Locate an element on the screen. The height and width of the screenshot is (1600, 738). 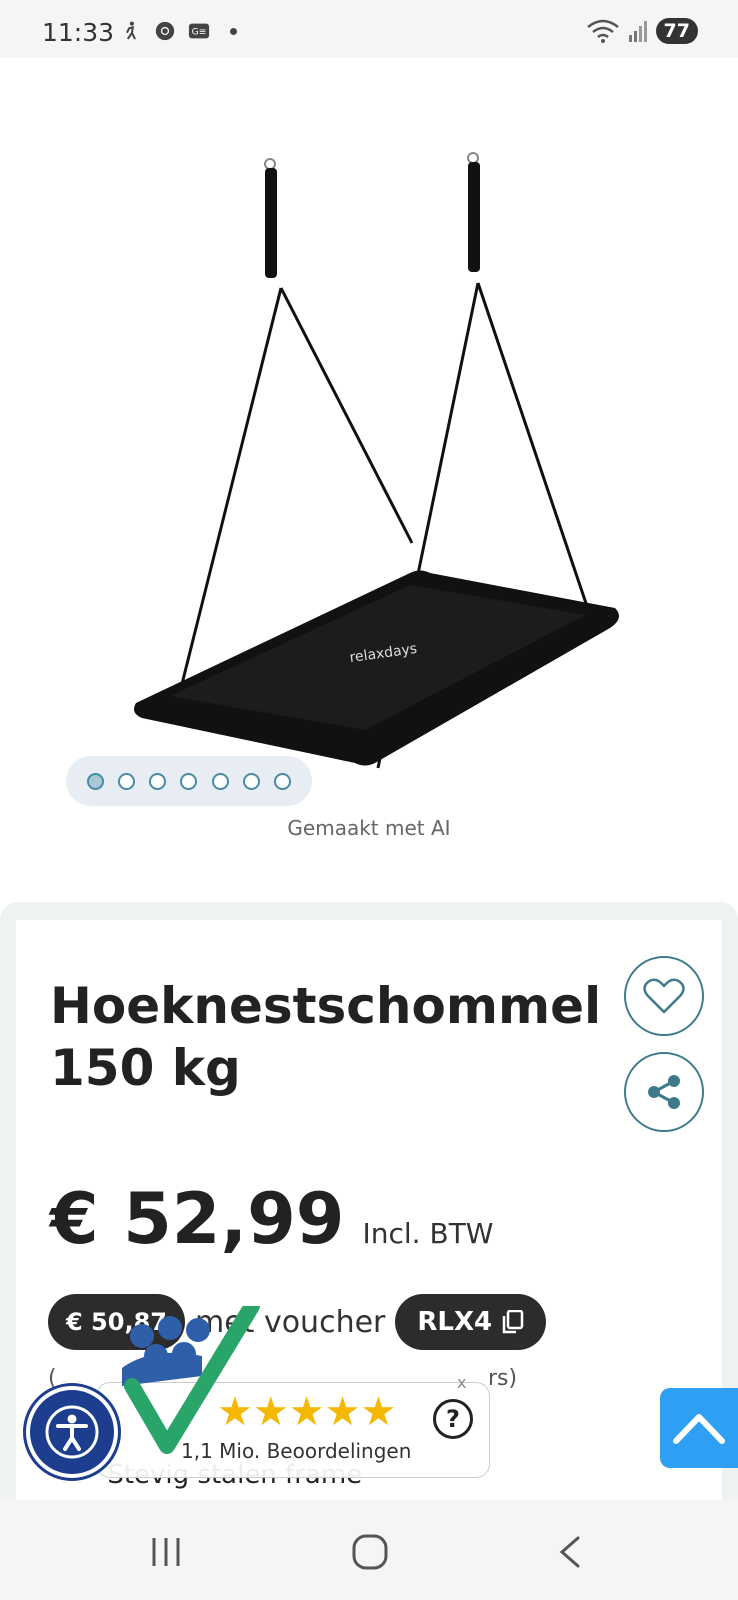
heart-icon is located at coordinates (664, 996).